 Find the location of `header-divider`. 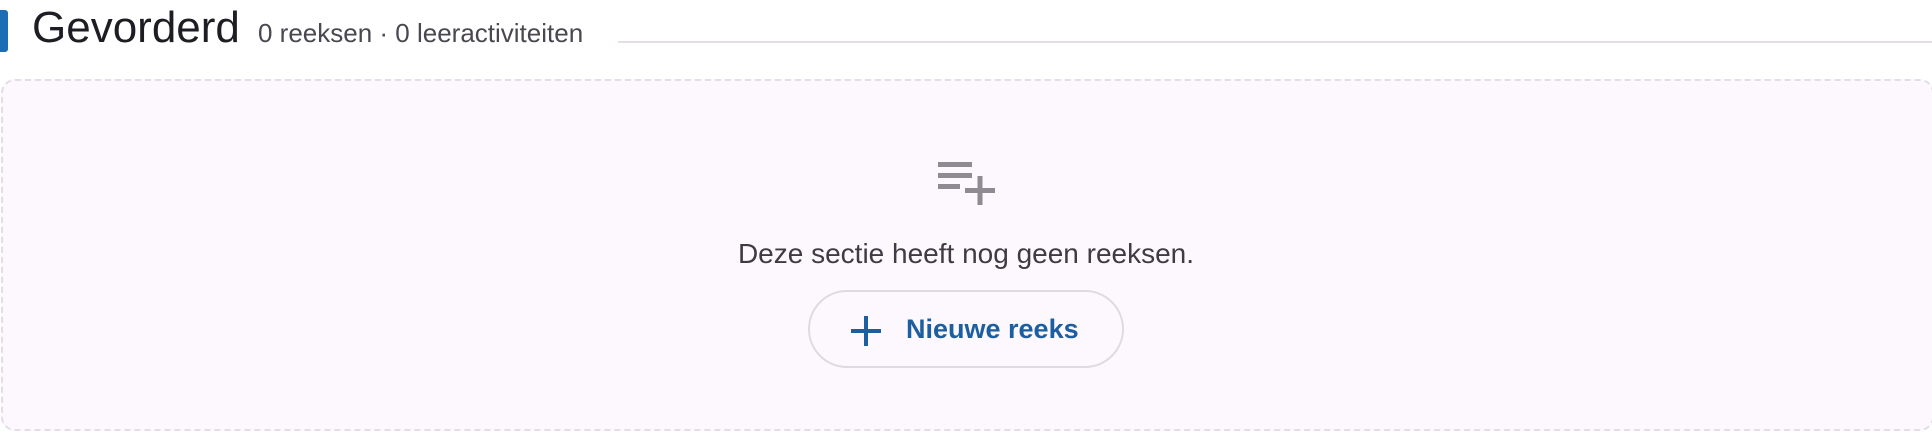

header-divider is located at coordinates (1275, 42).